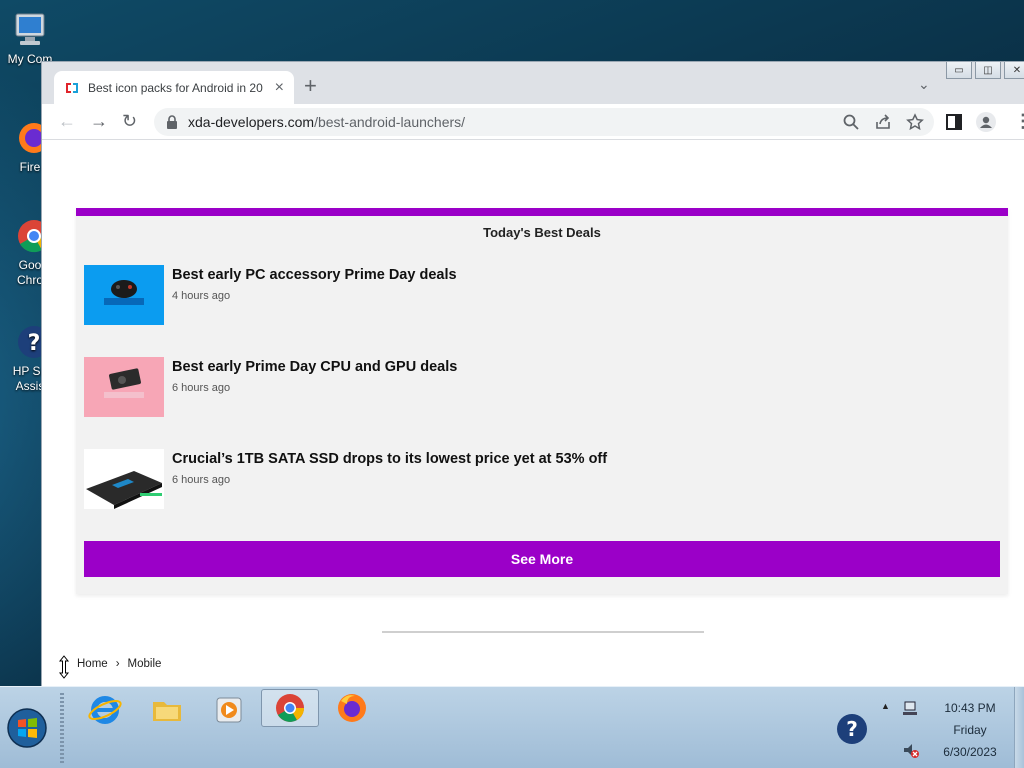 This screenshot has width=1024, height=768. What do you see at coordinates (30, 30) in the screenshot?
I see `computer-icon` at bounding box center [30, 30].